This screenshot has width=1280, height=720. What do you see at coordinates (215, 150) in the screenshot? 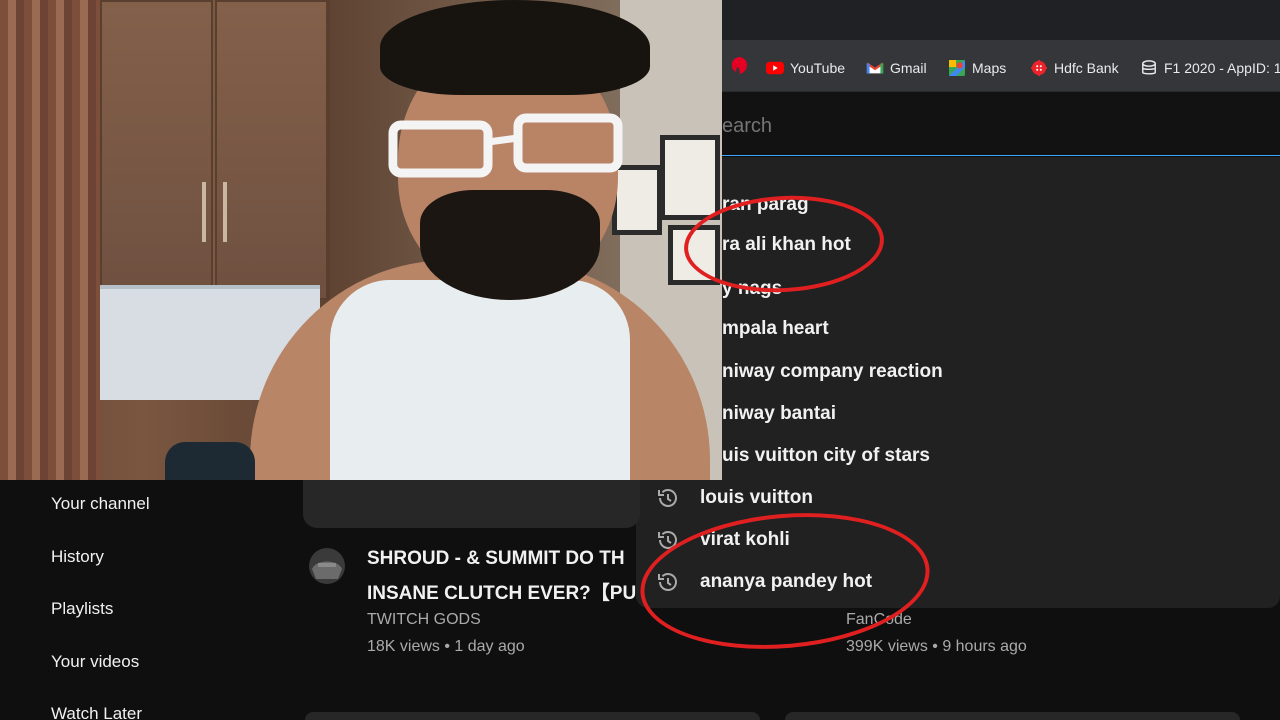
I see `wardrobe` at bounding box center [215, 150].